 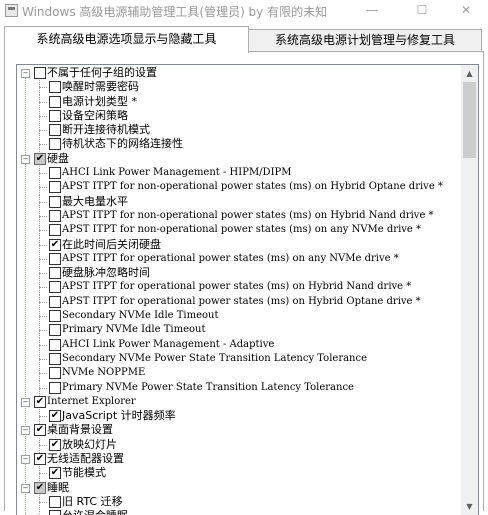 I want to click on tree-item-label: 硬盘脉冲忽略时间, so click(x=106, y=273).